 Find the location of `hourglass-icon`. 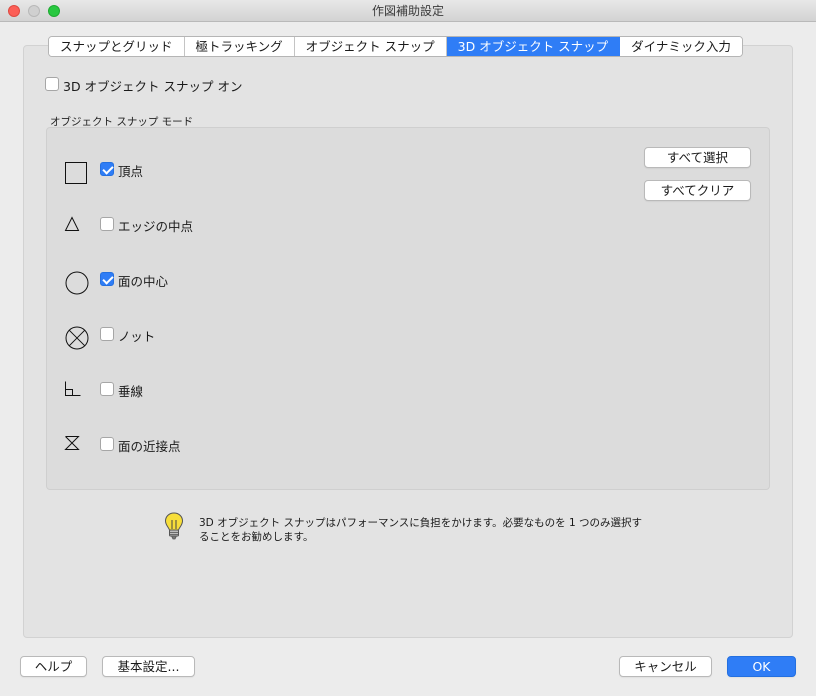

hourglass-icon is located at coordinates (72, 443).